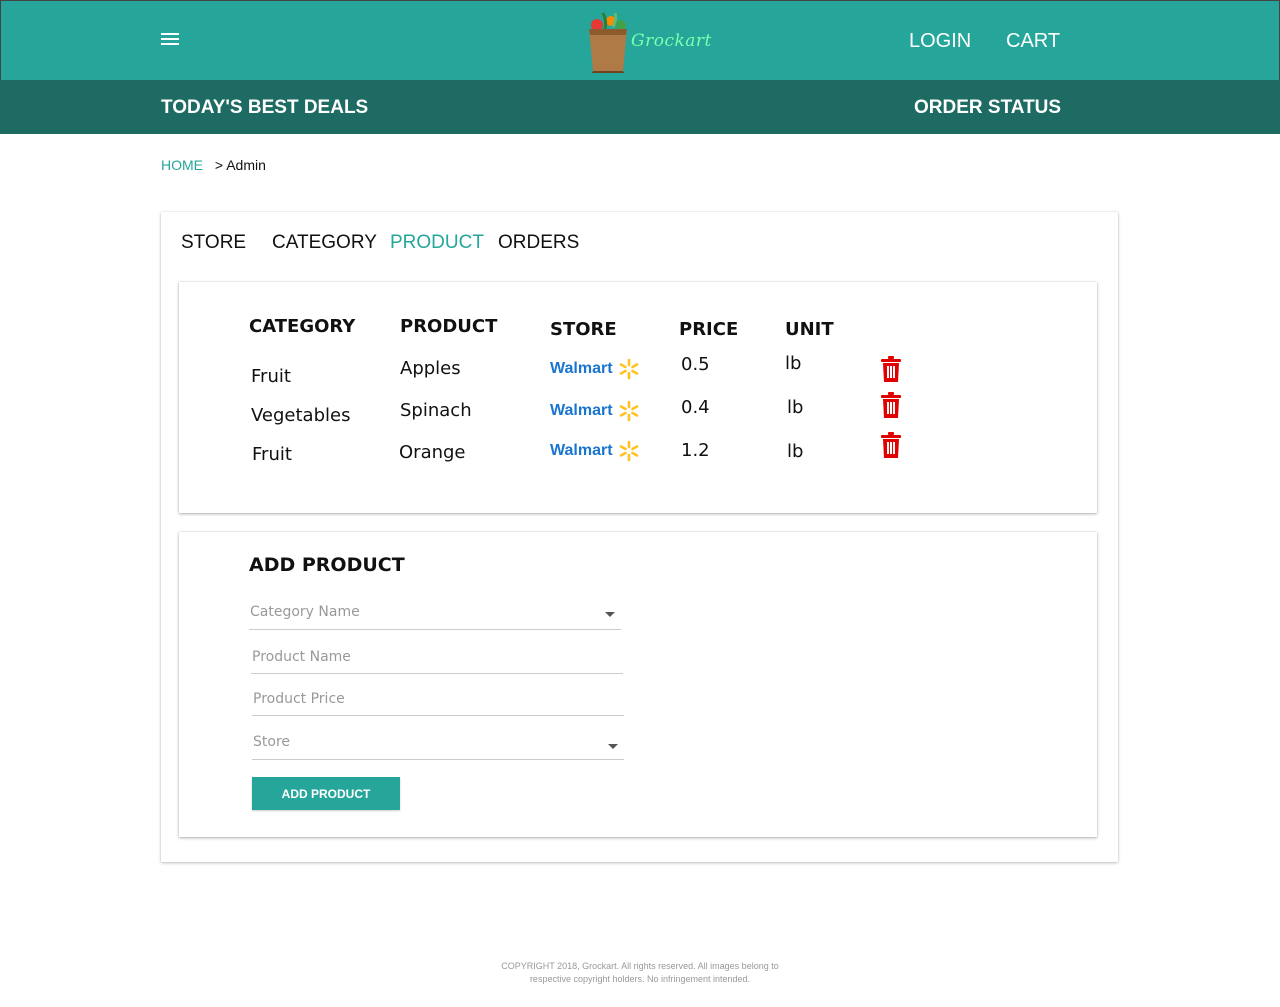 This screenshot has height=1007, width=1280. I want to click on row-1-store-name: Walmart, so click(581, 368).